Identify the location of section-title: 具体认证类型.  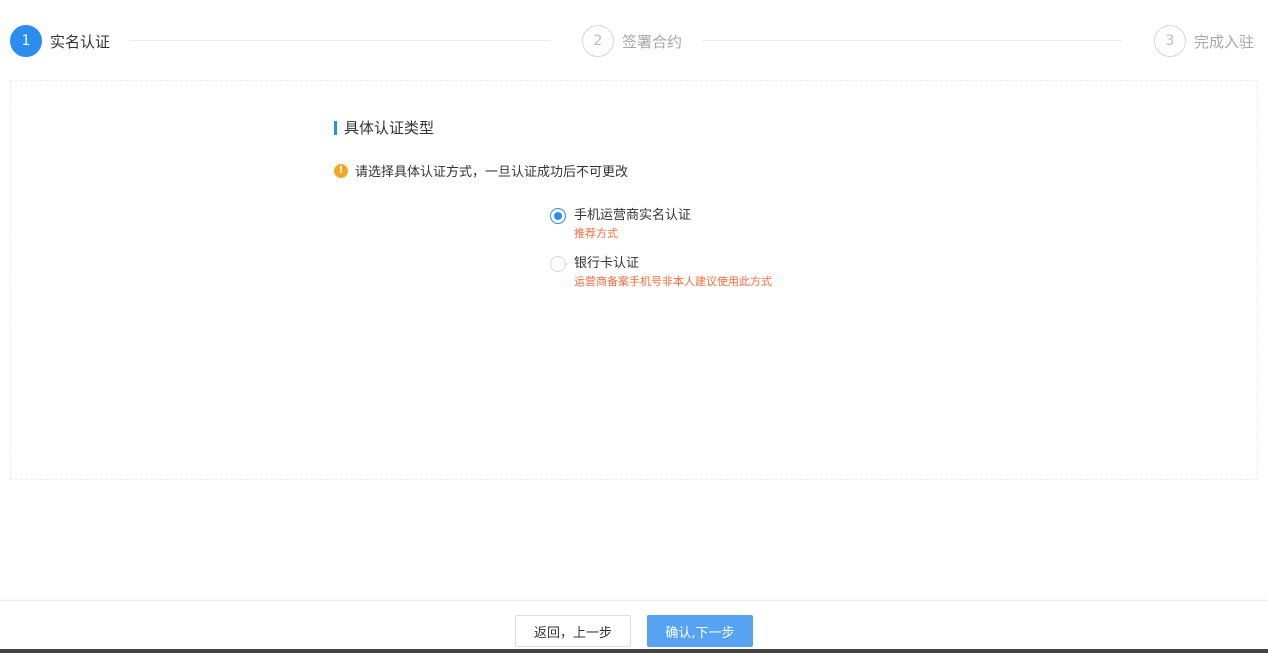
(384, 127).